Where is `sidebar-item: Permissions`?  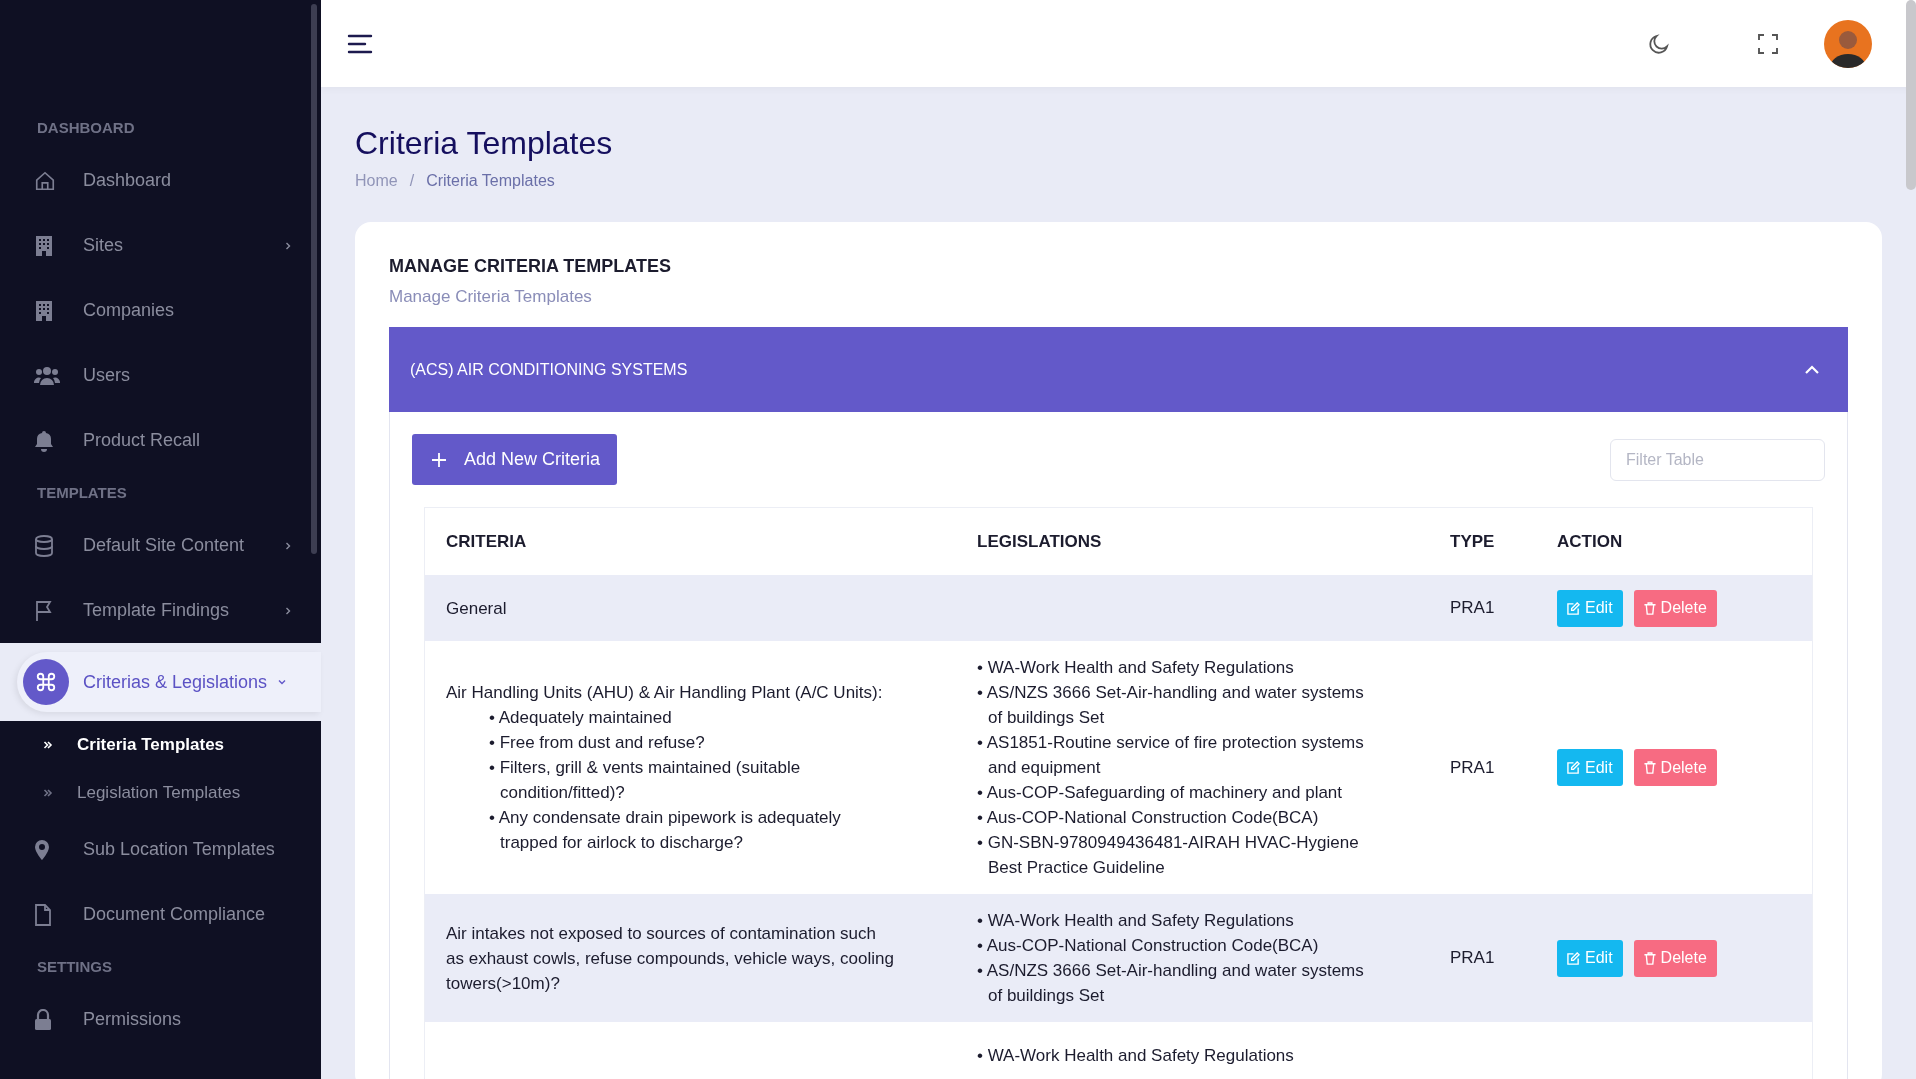 sidebar-item: Permissions is located at coordinates (160, 1019).